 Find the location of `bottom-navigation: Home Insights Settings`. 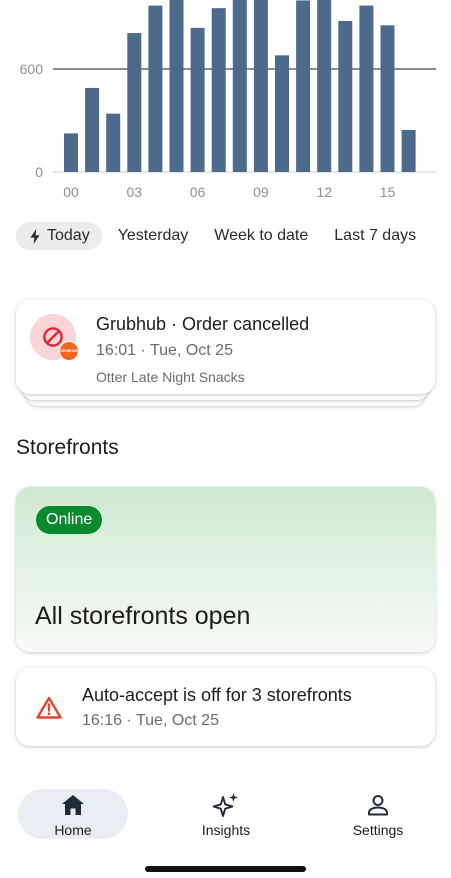

bottom-navigation: Home Insights Settings is located at coordinates (225, 815).